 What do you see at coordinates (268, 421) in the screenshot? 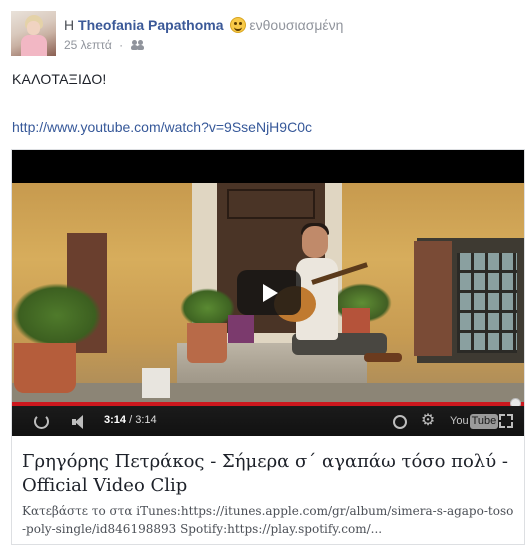
I see `video-controls: 3:14 / 3:14 ⚙ You Tube` at bounding box center [268, 421].